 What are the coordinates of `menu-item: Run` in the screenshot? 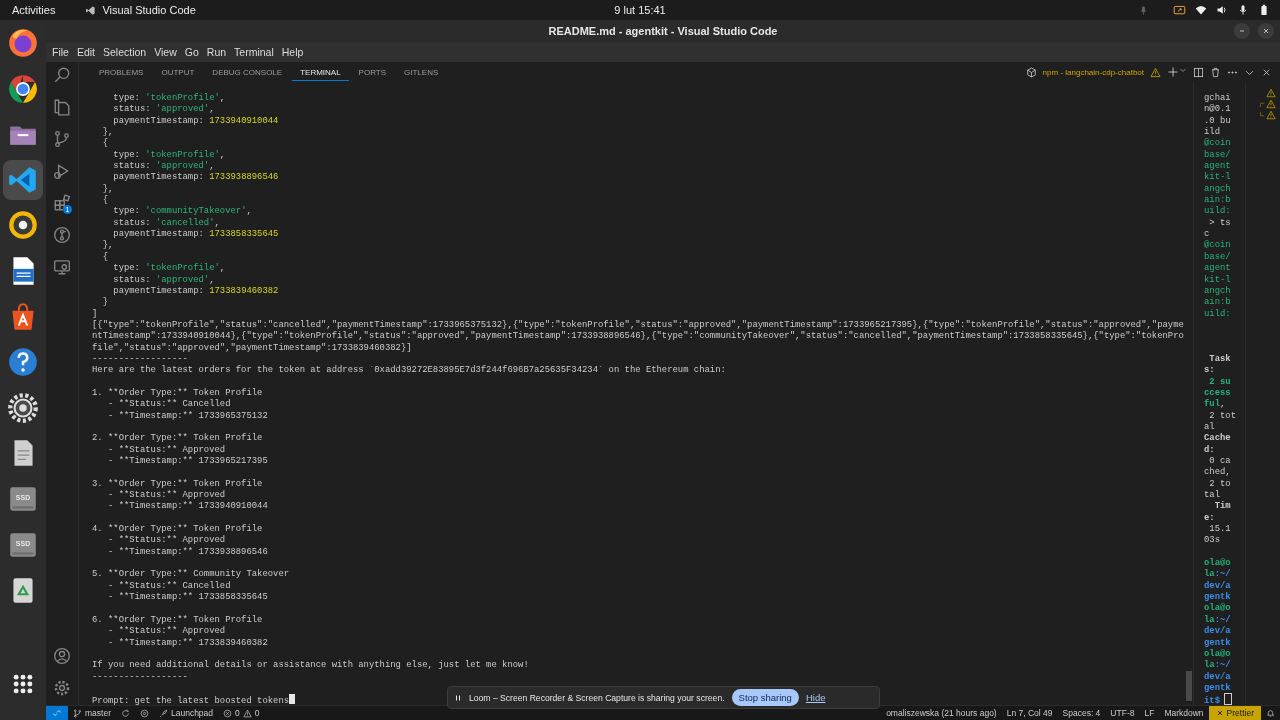 It's located at (216, 52).